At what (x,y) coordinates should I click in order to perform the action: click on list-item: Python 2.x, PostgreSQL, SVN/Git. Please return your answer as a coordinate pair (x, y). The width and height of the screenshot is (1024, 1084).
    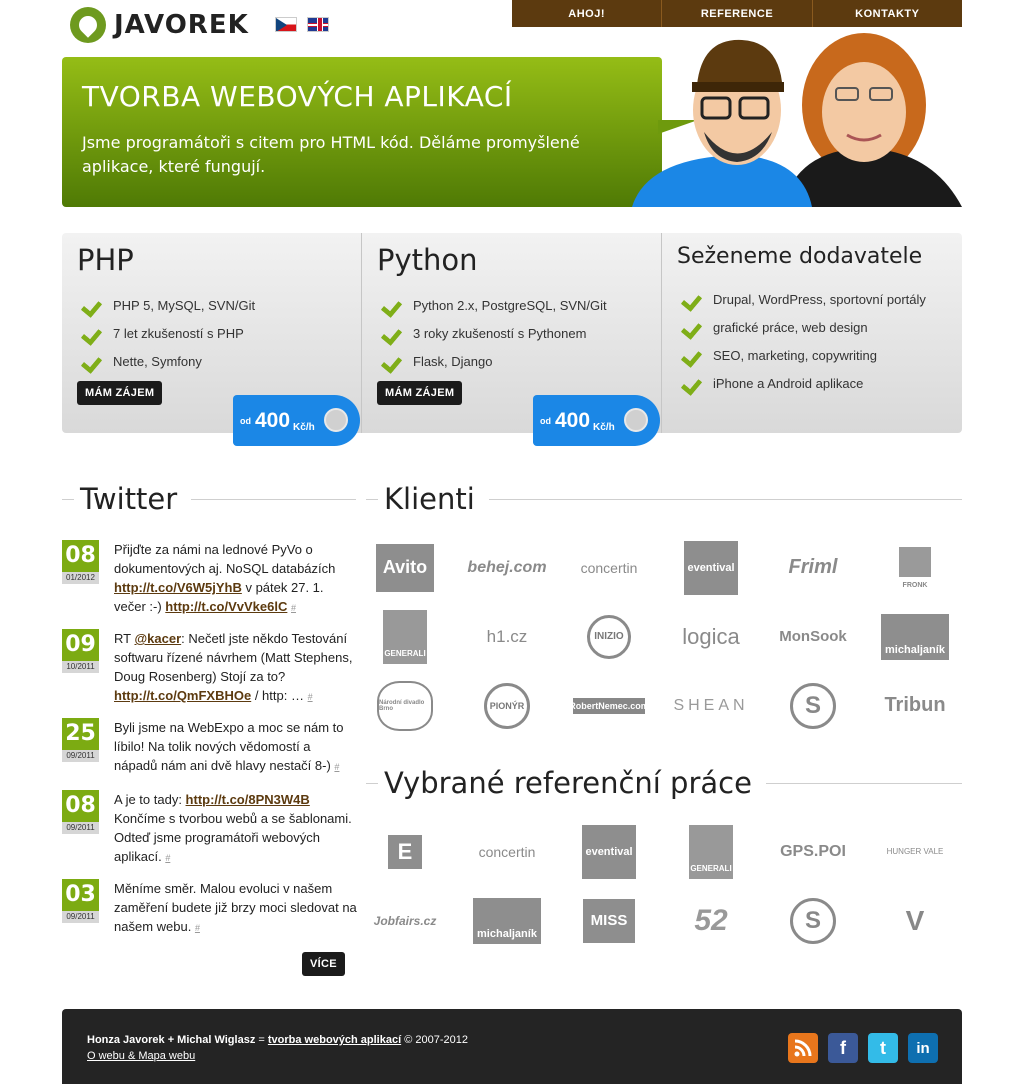
    Looking at the image, I should click on (511, 305).